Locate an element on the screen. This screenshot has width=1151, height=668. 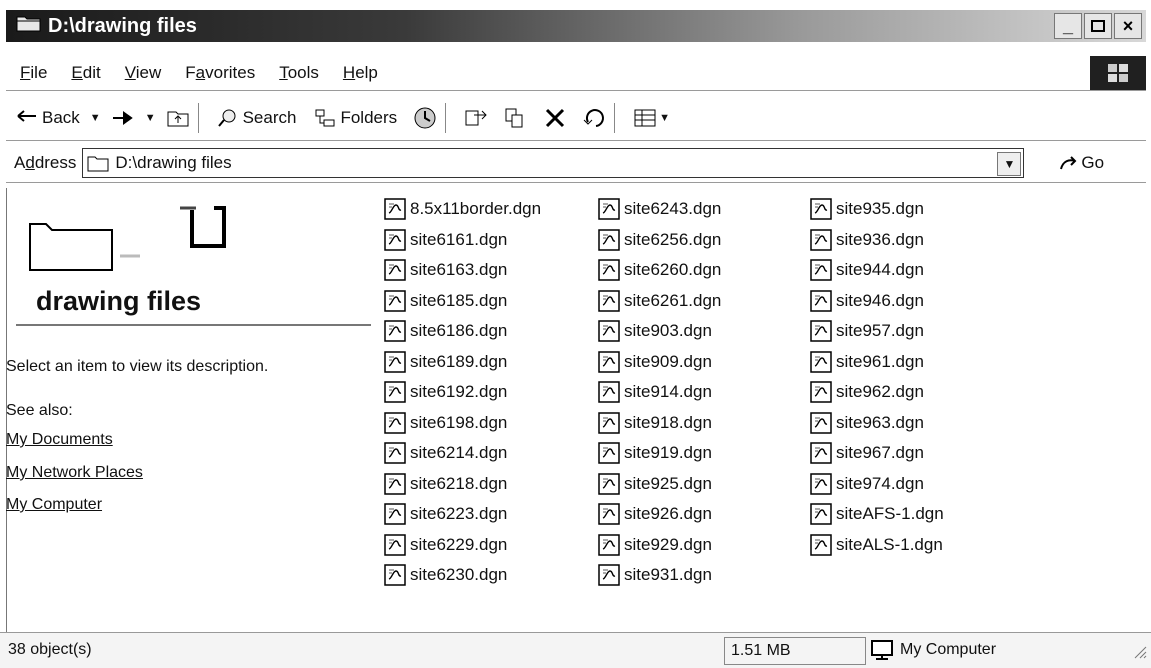
search-button: Search is located at coordinates (256, 118).